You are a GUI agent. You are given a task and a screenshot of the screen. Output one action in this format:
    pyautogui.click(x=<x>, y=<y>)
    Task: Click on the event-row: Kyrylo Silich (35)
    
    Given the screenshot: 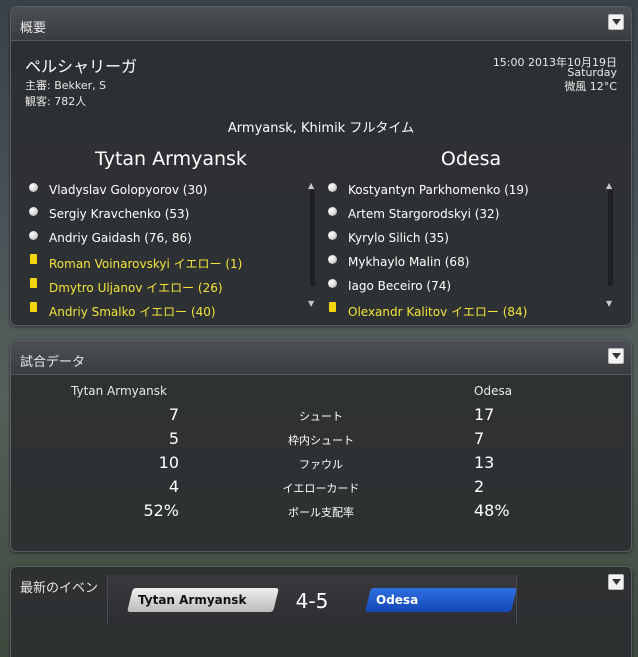 What is the action you would take?
    pyautogui.click(x=445, y=237)
    